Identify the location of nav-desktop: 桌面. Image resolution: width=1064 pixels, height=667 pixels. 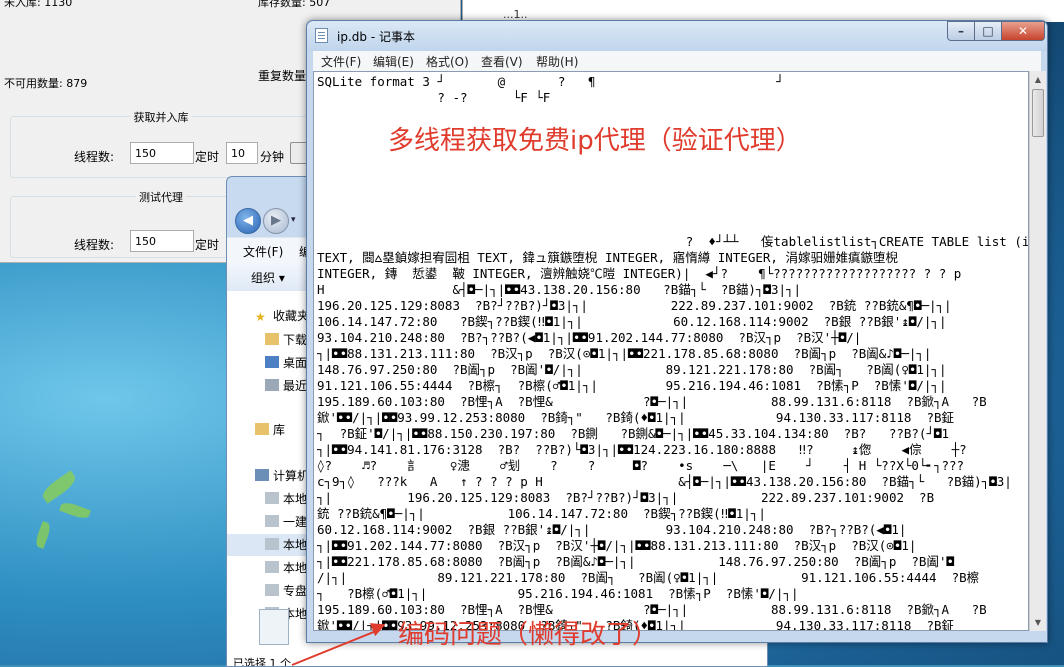
(286, 362).